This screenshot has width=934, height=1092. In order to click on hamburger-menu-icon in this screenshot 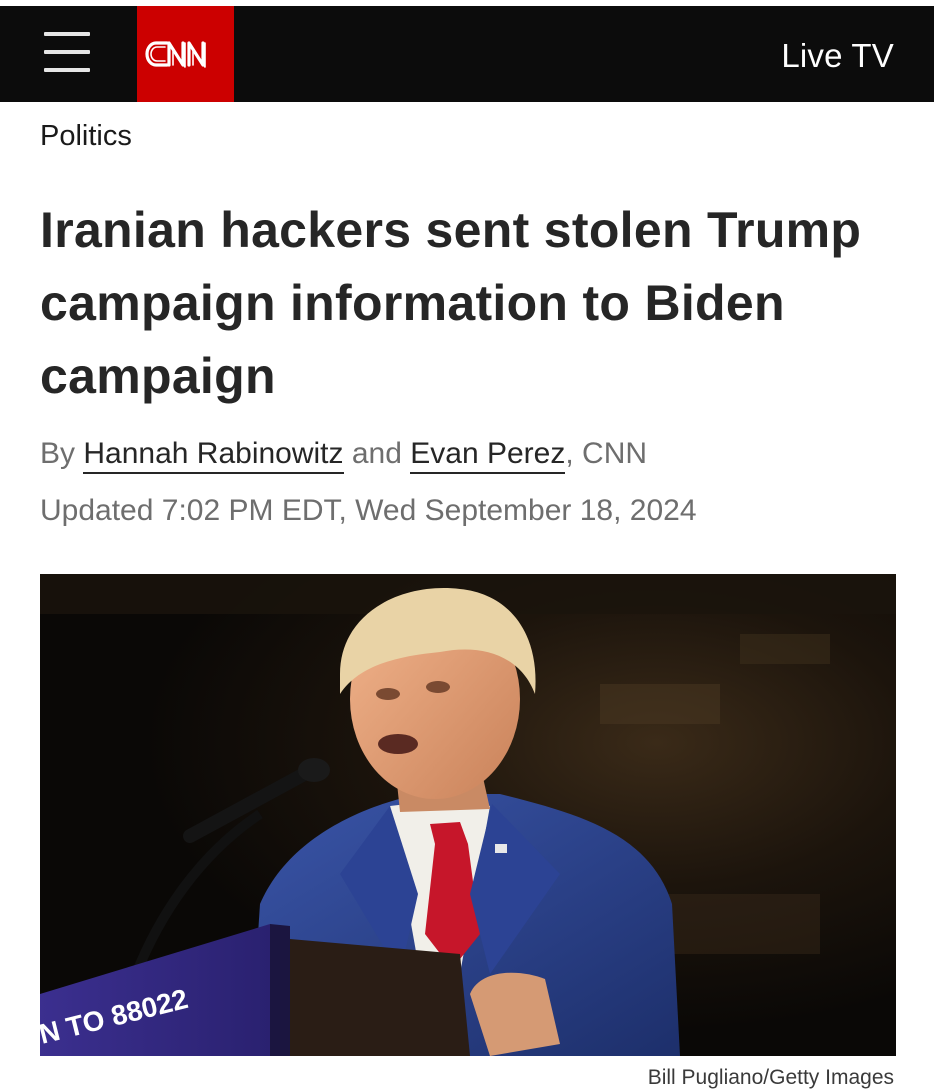, I will do `click(67, 53)`.